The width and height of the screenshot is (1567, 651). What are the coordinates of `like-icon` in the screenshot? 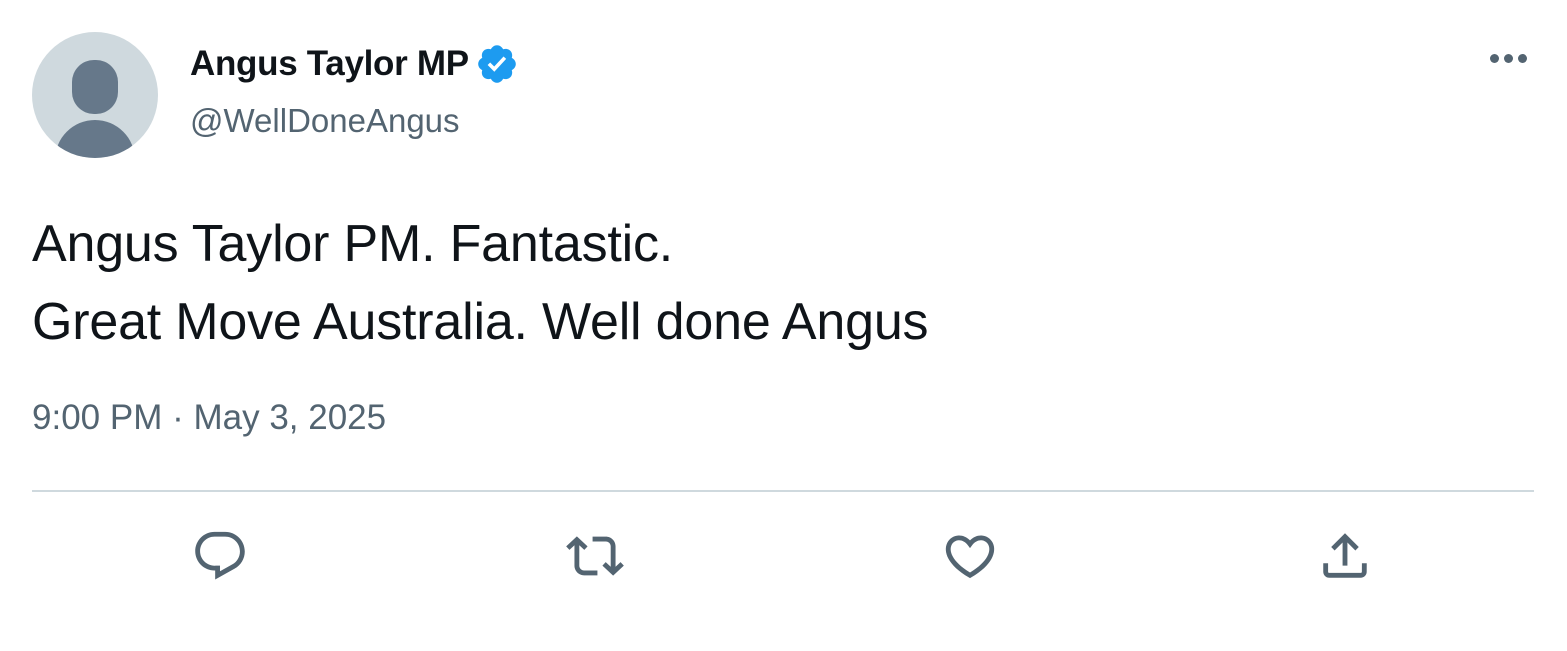 It's located at (970, 557).